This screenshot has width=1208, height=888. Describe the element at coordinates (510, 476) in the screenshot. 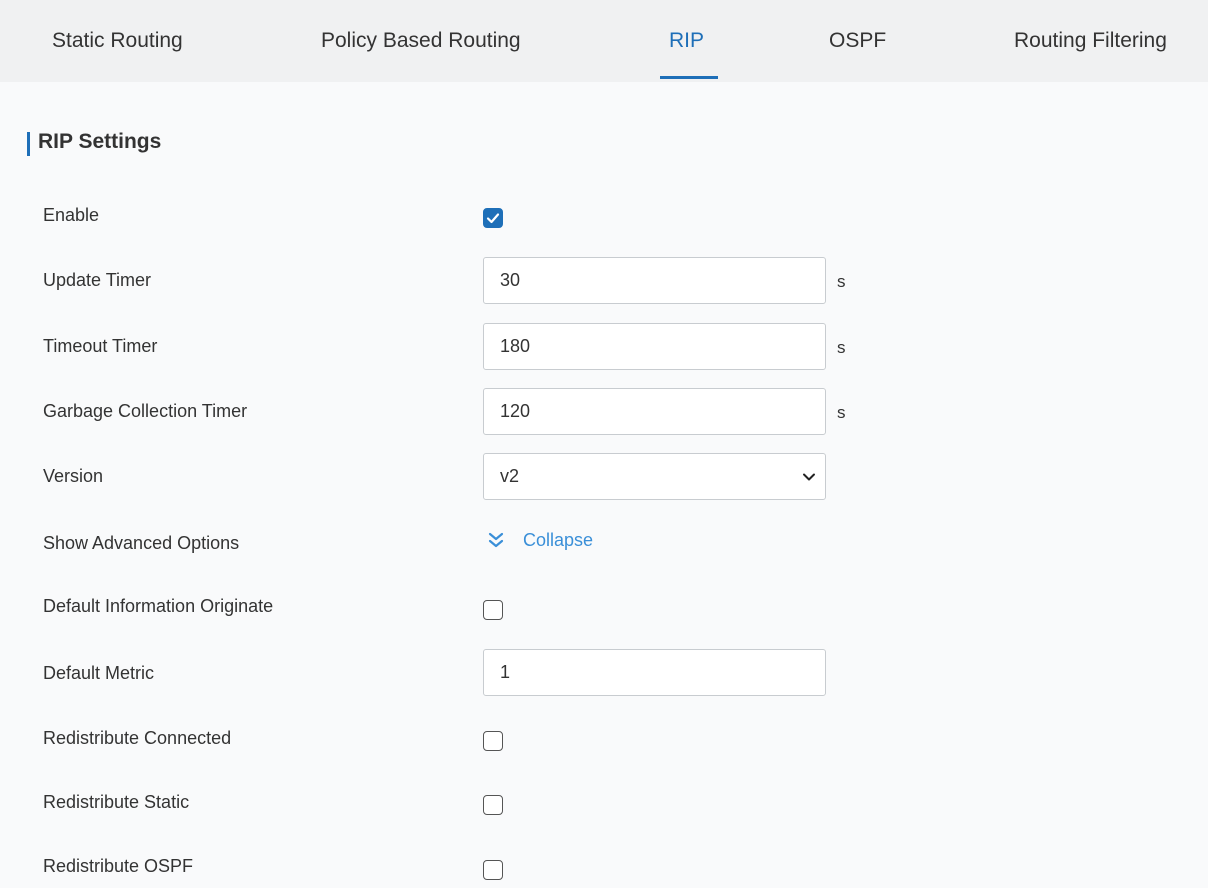

I see `version-selected-value: v2` at that location.